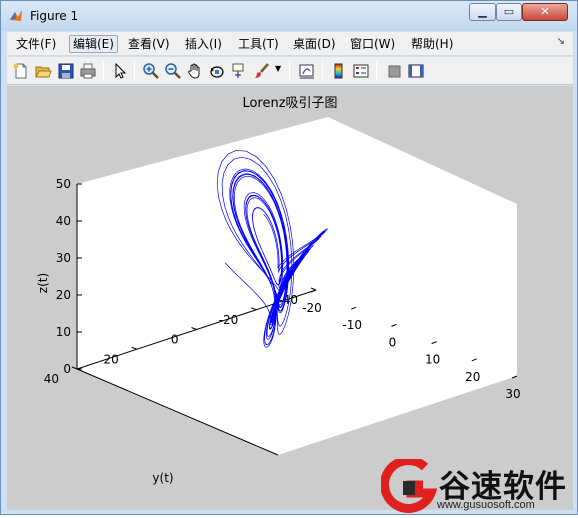 This screenshot has width=578, height=518. What do you see at coordinates (21, 71) in the screenshot?
I see `new-file-icon` at bounding box center [21, 71].